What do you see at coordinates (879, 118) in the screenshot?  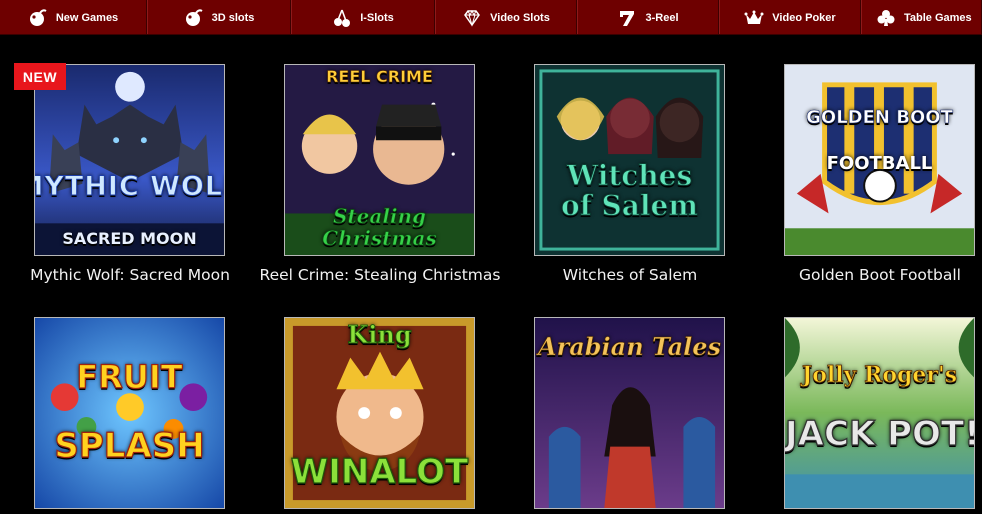 I see `art-title: GOLDEN BOOT` at bounding box center [879, 118].